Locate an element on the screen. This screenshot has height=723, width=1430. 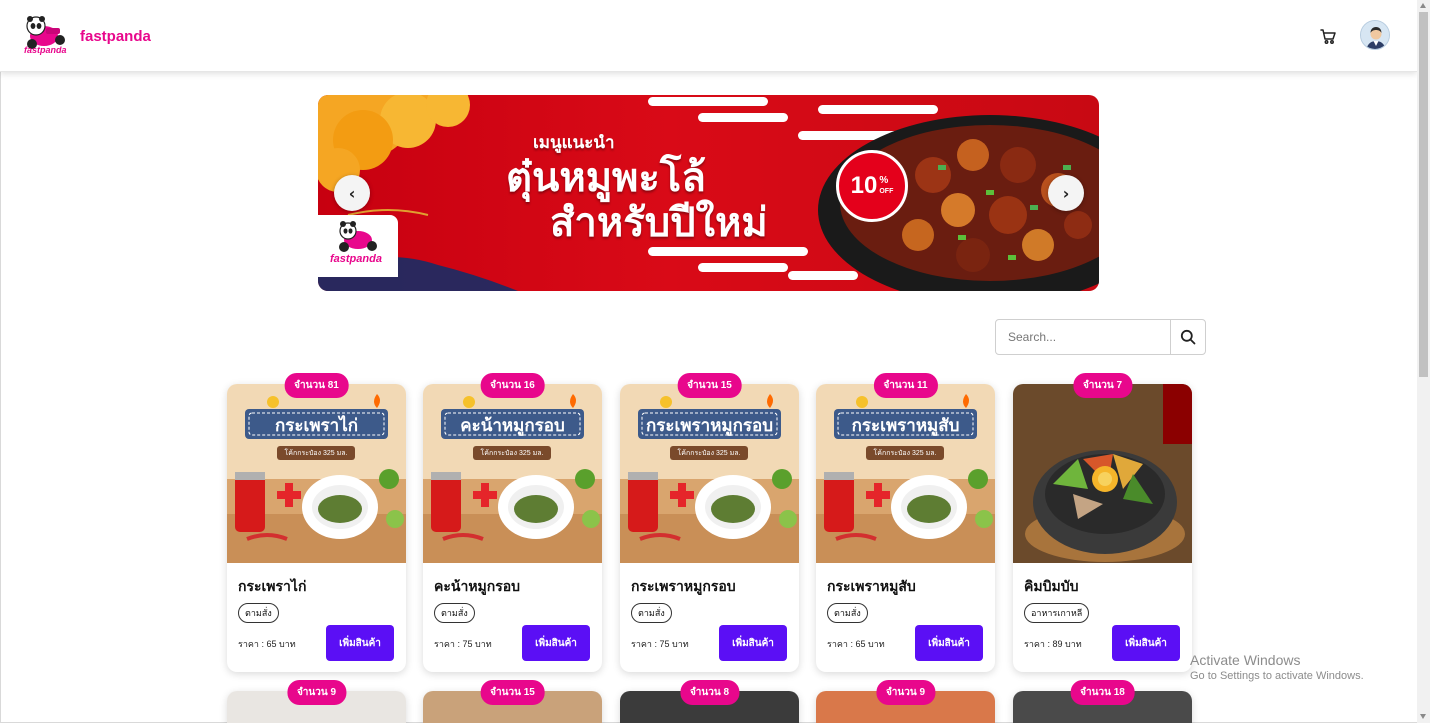
product-image-title: กระเพราหมูกรอบ is located at coordinates (709, 425).